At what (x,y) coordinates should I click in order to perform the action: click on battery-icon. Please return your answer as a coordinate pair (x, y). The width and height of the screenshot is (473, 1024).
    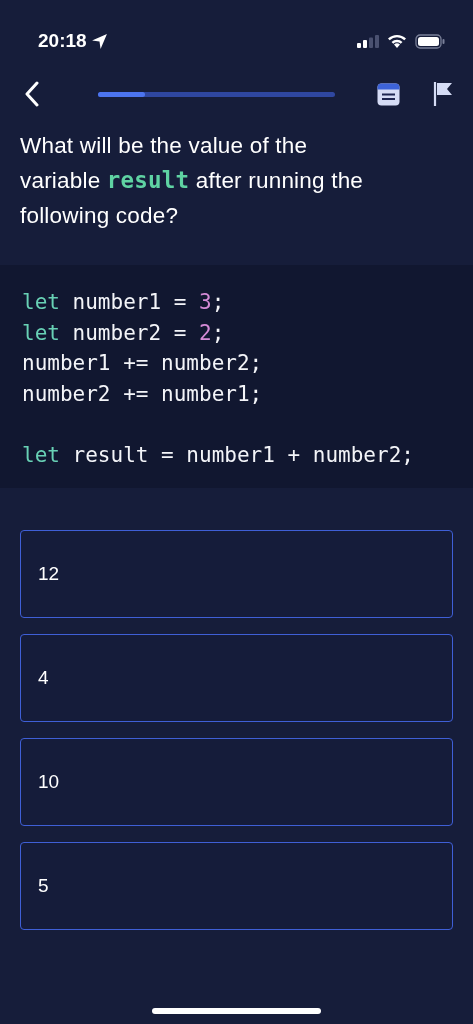
    Looking at the image, I should click on (430, 41).